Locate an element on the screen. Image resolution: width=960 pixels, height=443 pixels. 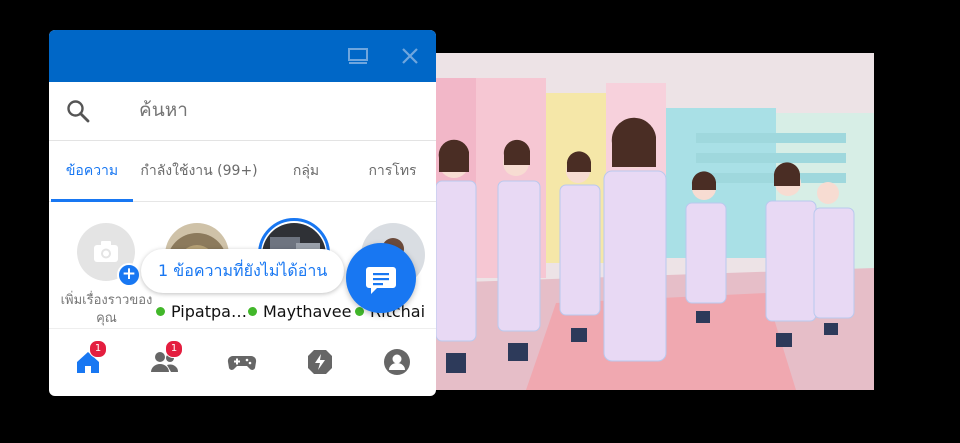
story-name-maythavee: Maythavee is located at coordinates (299, 311).